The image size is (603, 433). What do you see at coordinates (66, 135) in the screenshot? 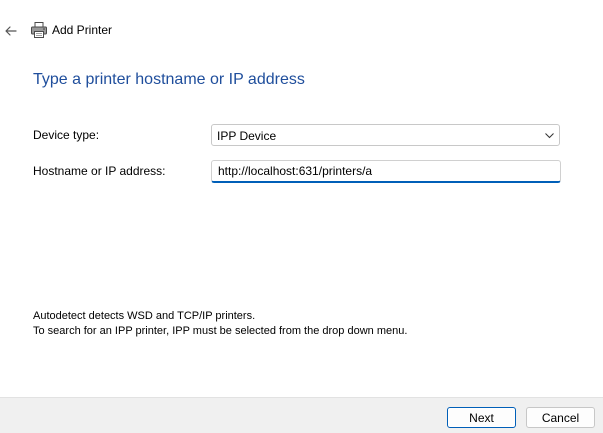
I see `device-type-label: Device type:` at bounding box center [66, 135].